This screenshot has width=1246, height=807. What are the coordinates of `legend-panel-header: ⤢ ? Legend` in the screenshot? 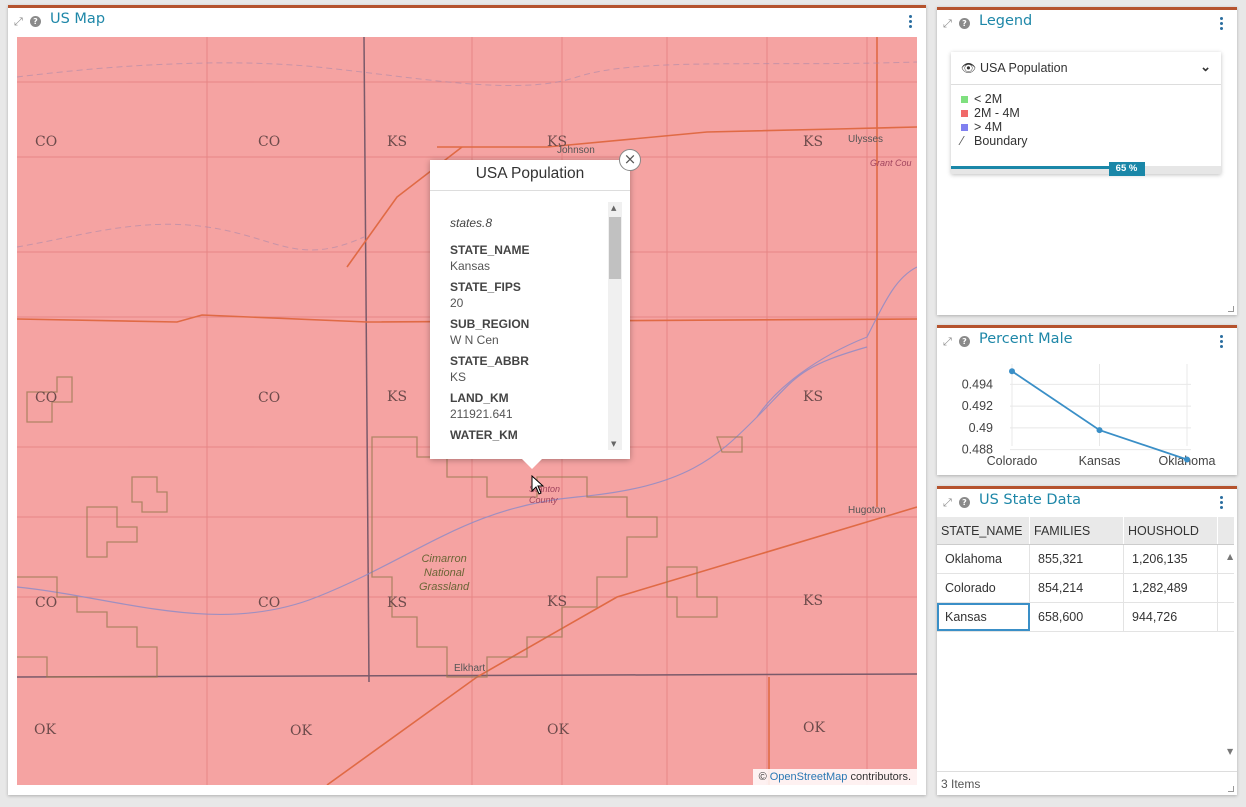 It's located at (1087, 24).